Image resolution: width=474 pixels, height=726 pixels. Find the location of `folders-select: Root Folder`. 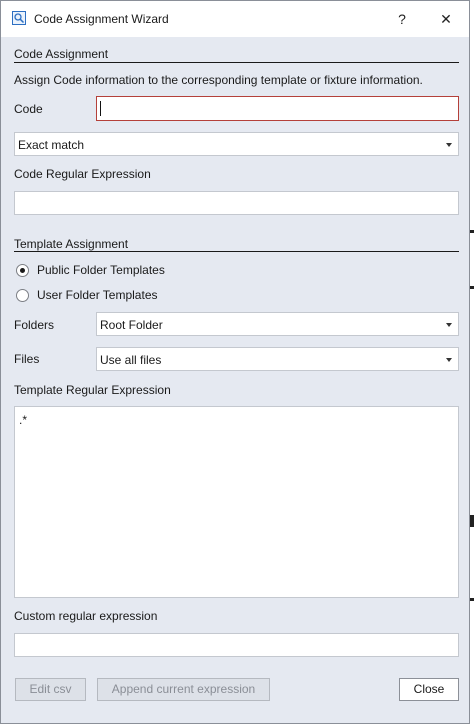

folders-select: Root Folder is located at coordinates (277, 324).